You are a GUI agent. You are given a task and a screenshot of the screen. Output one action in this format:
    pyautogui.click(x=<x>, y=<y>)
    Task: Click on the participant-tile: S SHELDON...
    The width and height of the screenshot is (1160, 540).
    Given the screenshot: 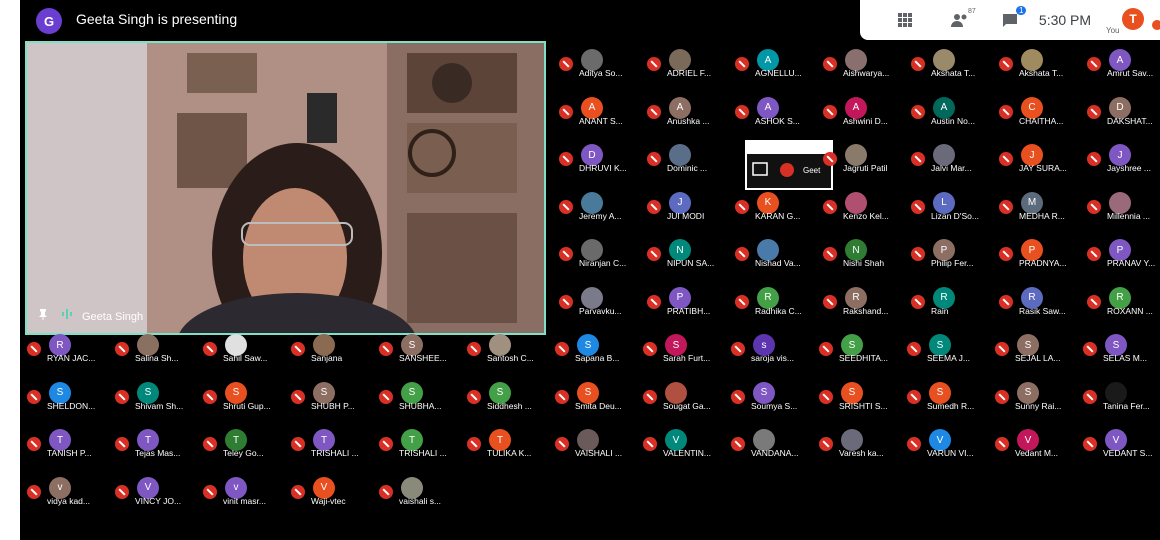 What is the action you would take?
    pyautogui.click(x=66, y=397)
    